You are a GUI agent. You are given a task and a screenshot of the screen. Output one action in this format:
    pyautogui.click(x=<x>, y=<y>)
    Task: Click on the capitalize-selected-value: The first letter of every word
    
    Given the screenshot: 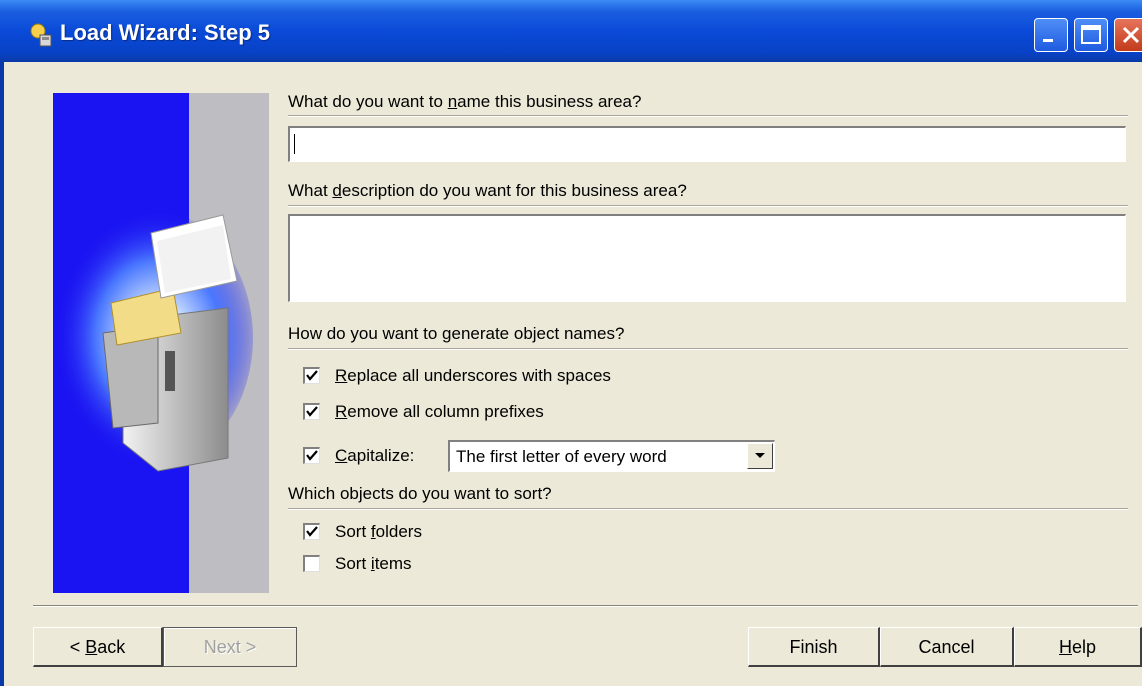 What is the action you would take?
    pyautogui.click(x=561, y=456)
    